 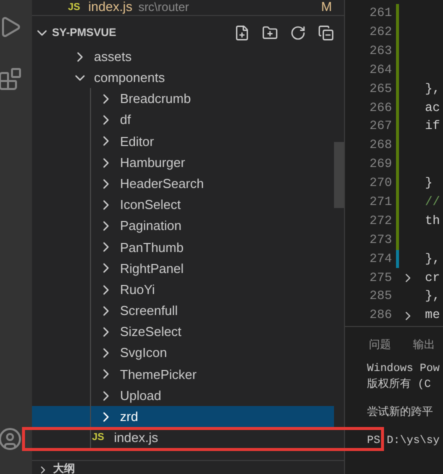 What do you see at coordinates (432, 278) in the screenshot?
I see `code-text: cr` at bounding box center [432, 278].